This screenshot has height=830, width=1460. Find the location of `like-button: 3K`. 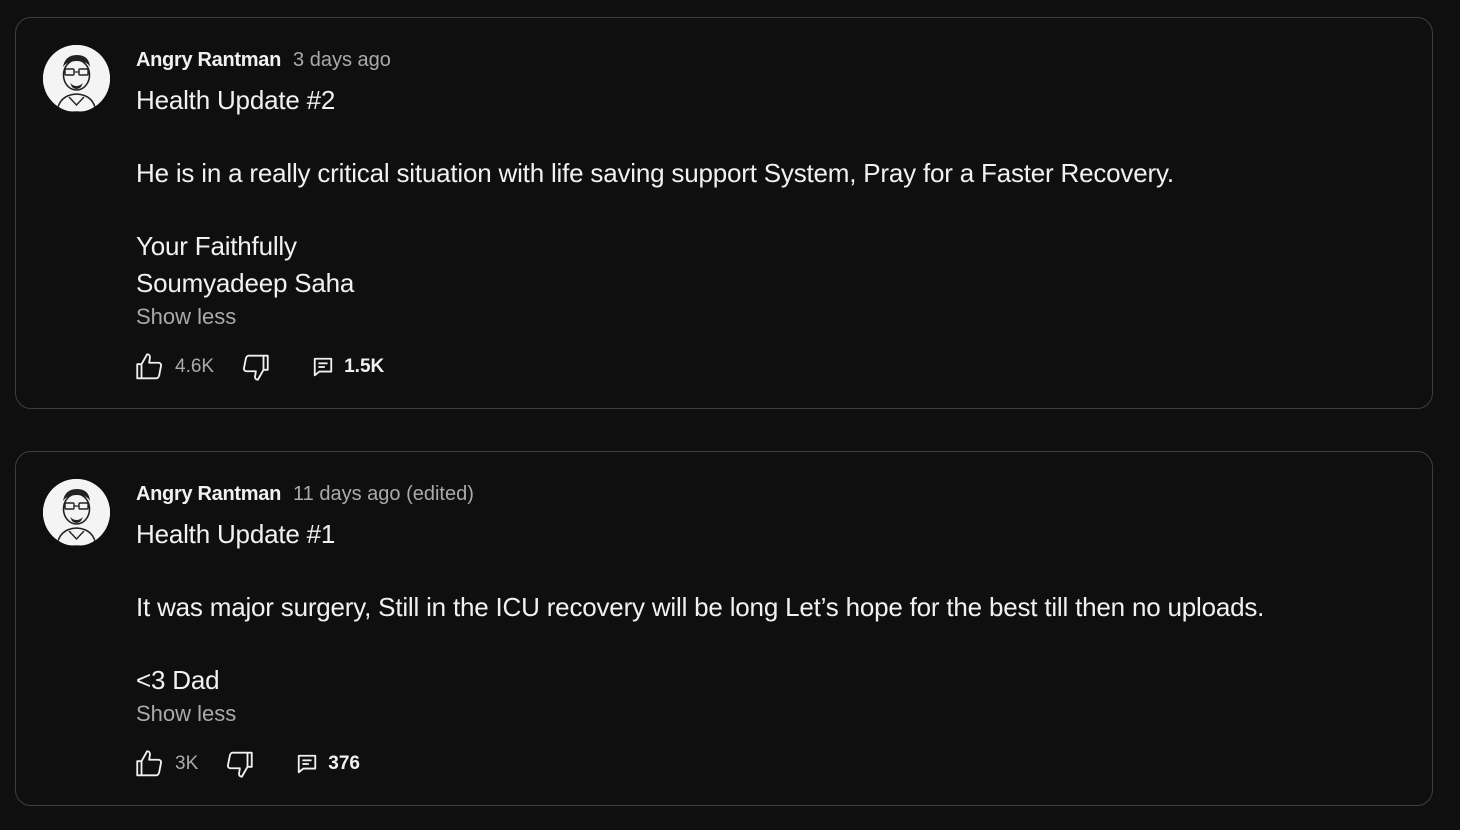

like-button: 3K is located at coordinates (165, 764).